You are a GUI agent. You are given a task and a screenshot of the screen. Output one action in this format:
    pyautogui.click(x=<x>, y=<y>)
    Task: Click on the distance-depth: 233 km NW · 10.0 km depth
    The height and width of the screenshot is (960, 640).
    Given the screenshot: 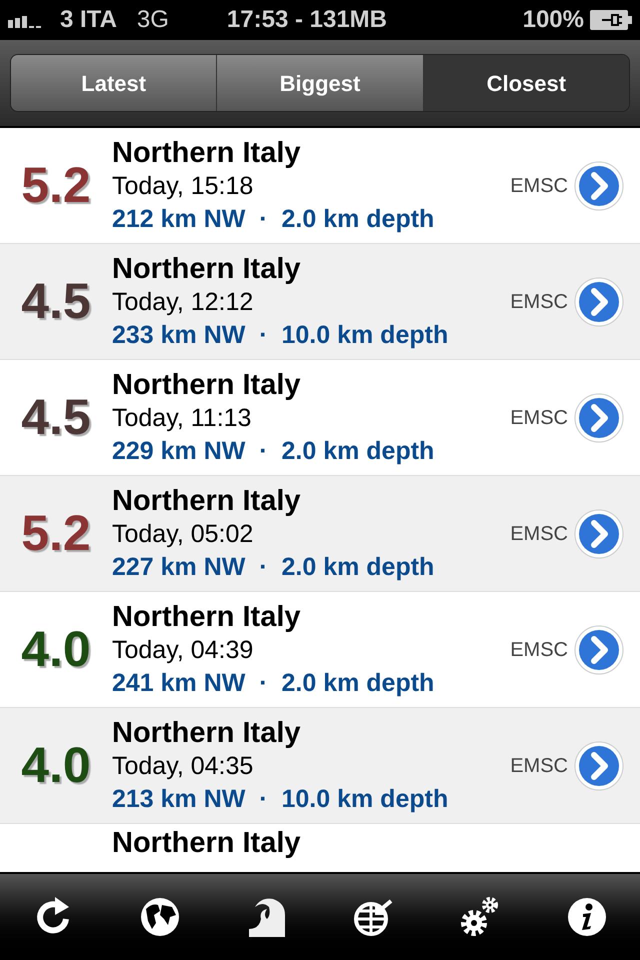 What is the action you would take?
    pyautogui.click(x=281, y=335)
    